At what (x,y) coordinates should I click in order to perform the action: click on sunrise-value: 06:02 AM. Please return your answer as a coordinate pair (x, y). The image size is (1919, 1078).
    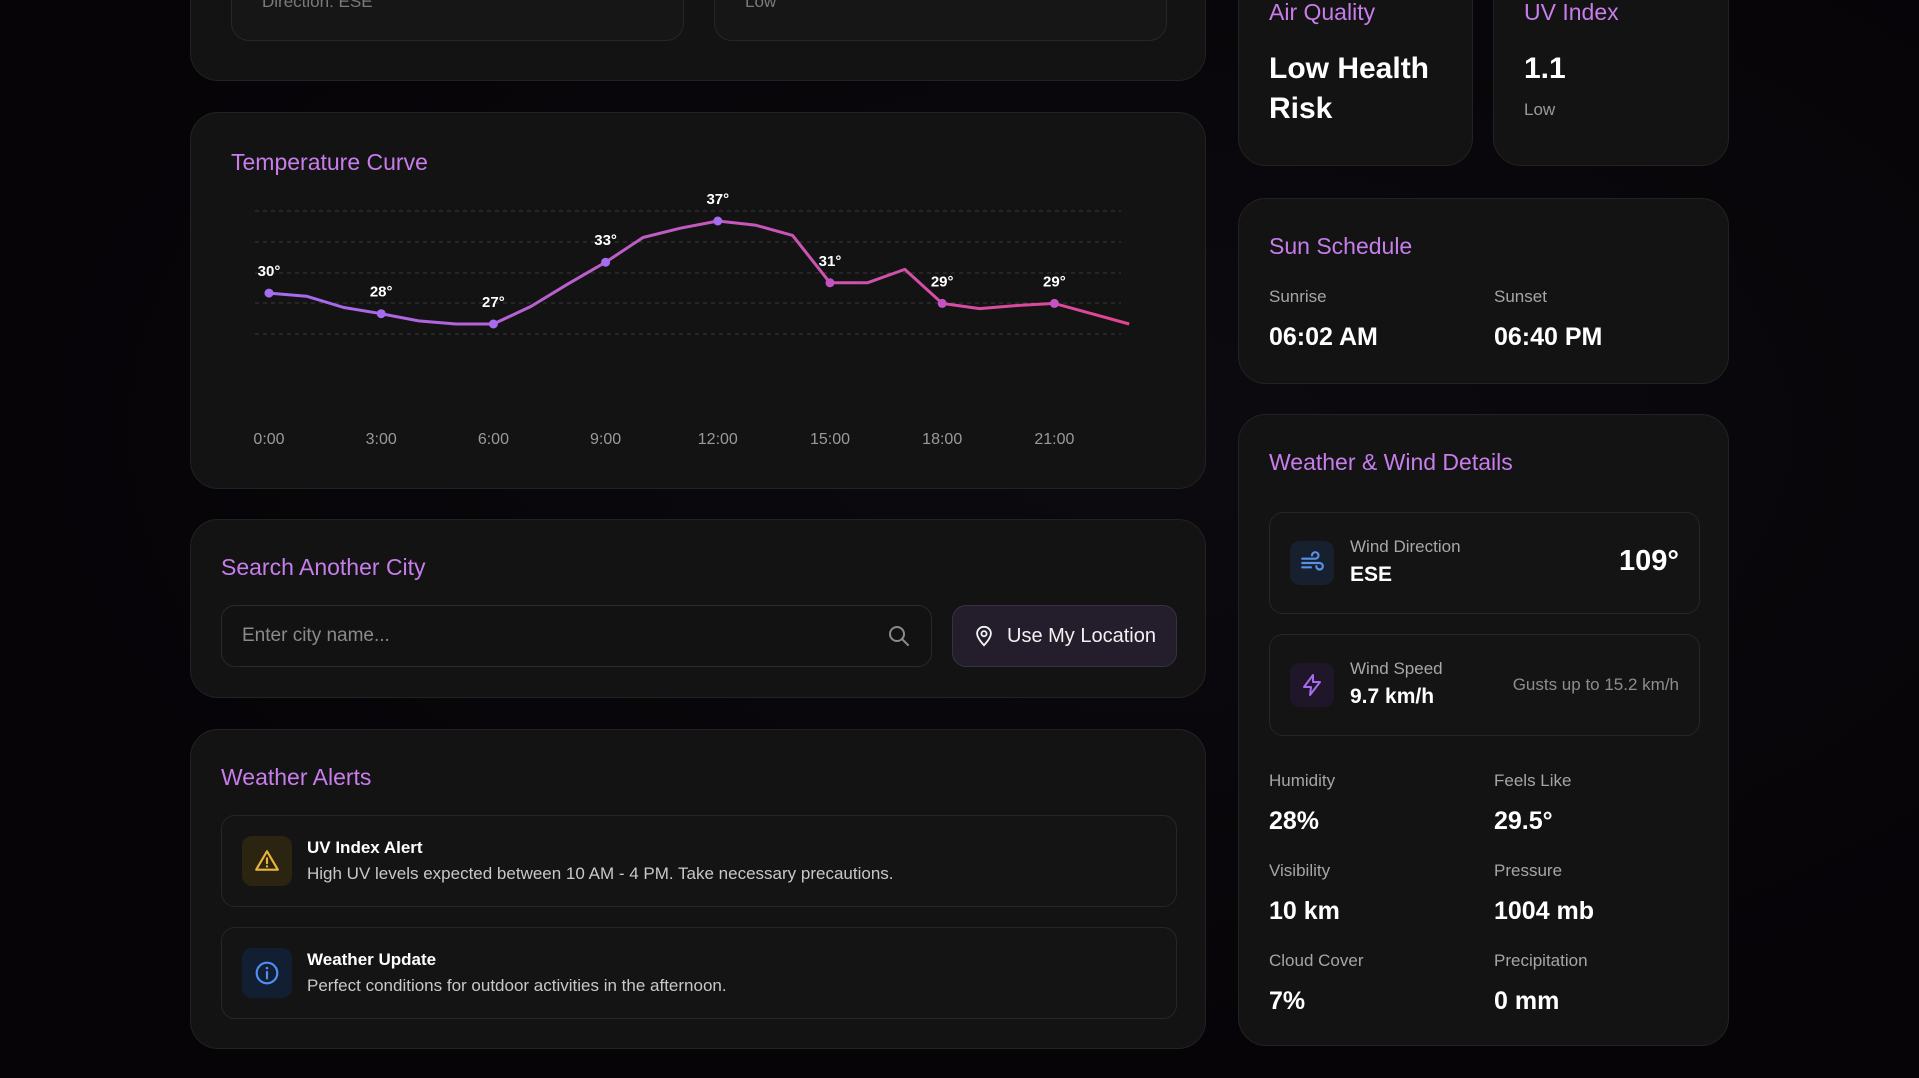
    Looking at the image, I should click on (1323, 337).